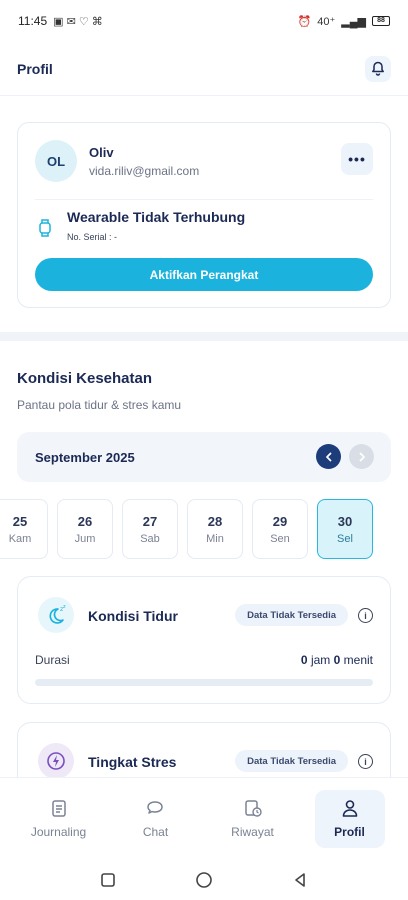  Describe the element at coordinates (280, 538) in the screenshot. I see `day-name: Sen` at that location.